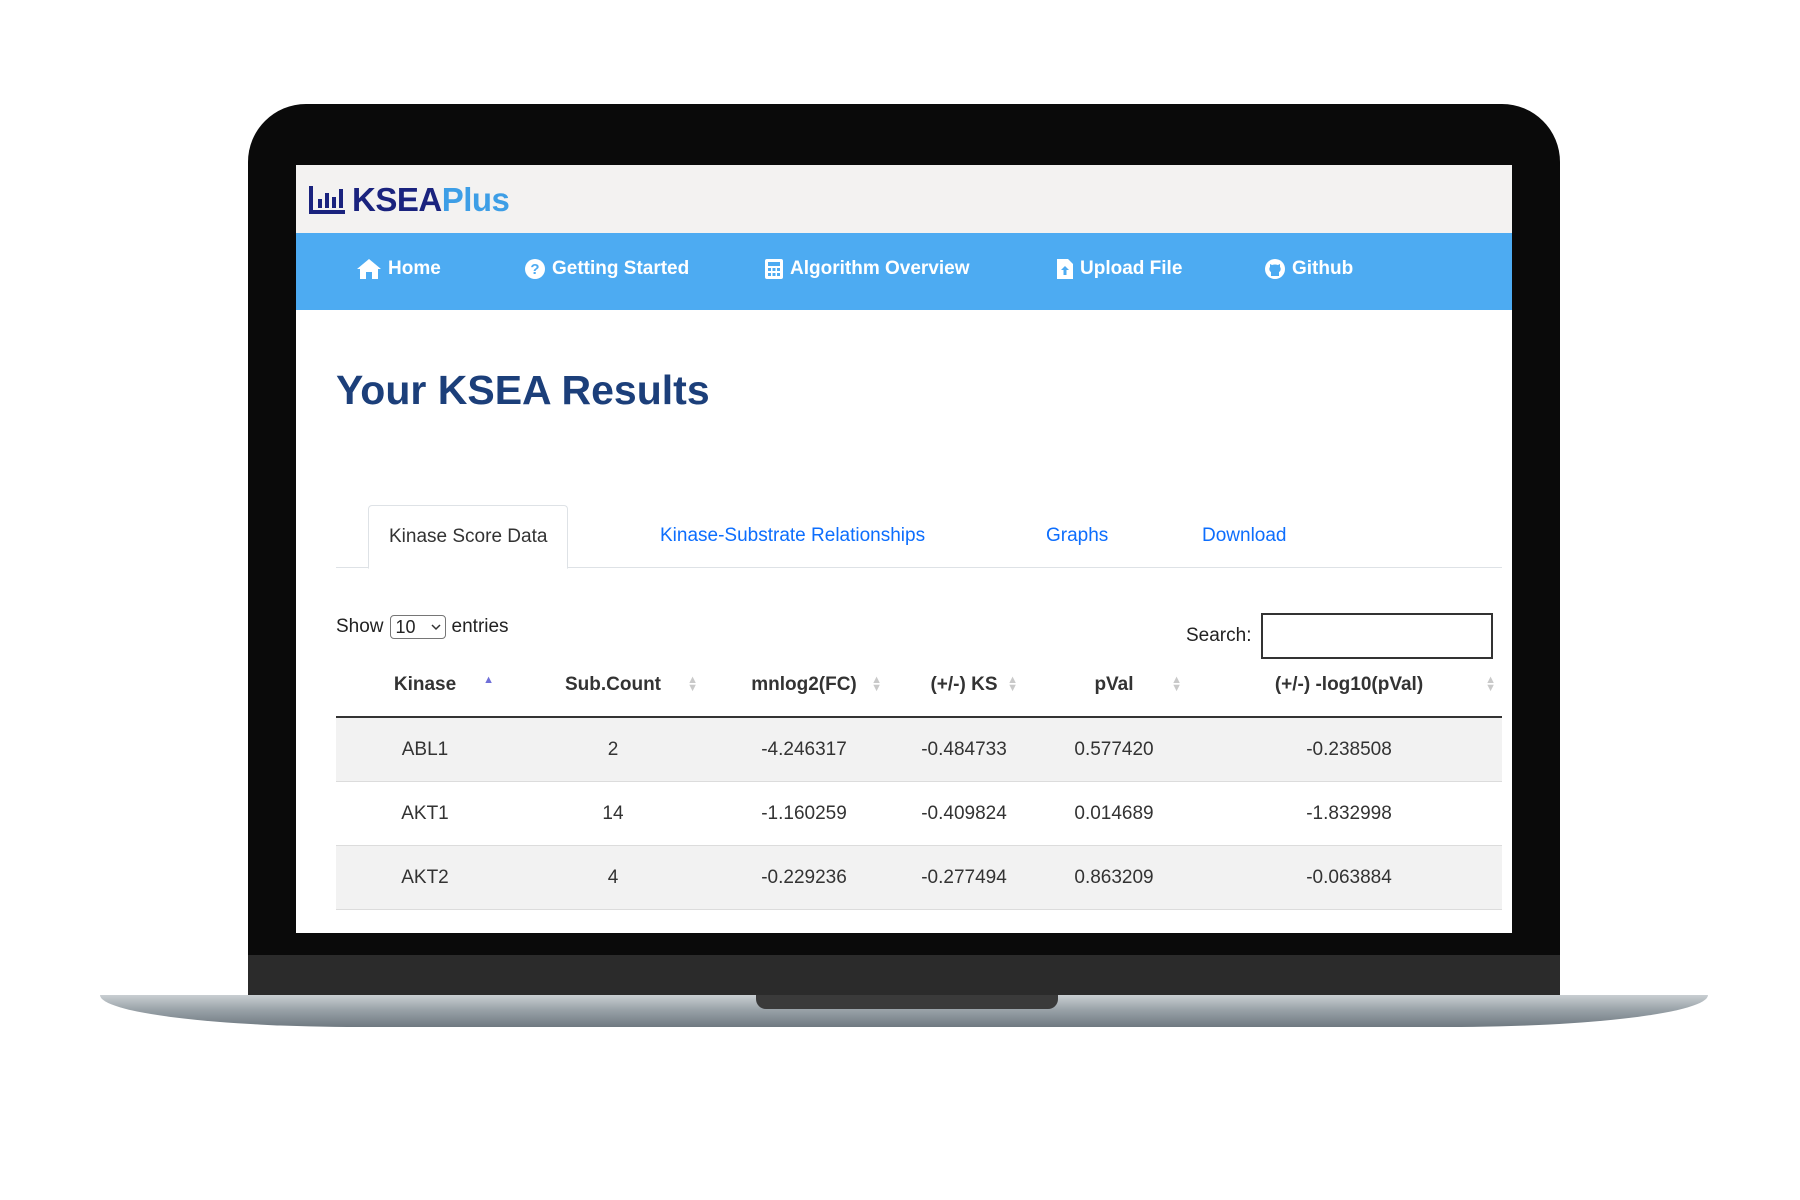  I want to click on cell-kinase: AKT2, so click(425, 877).